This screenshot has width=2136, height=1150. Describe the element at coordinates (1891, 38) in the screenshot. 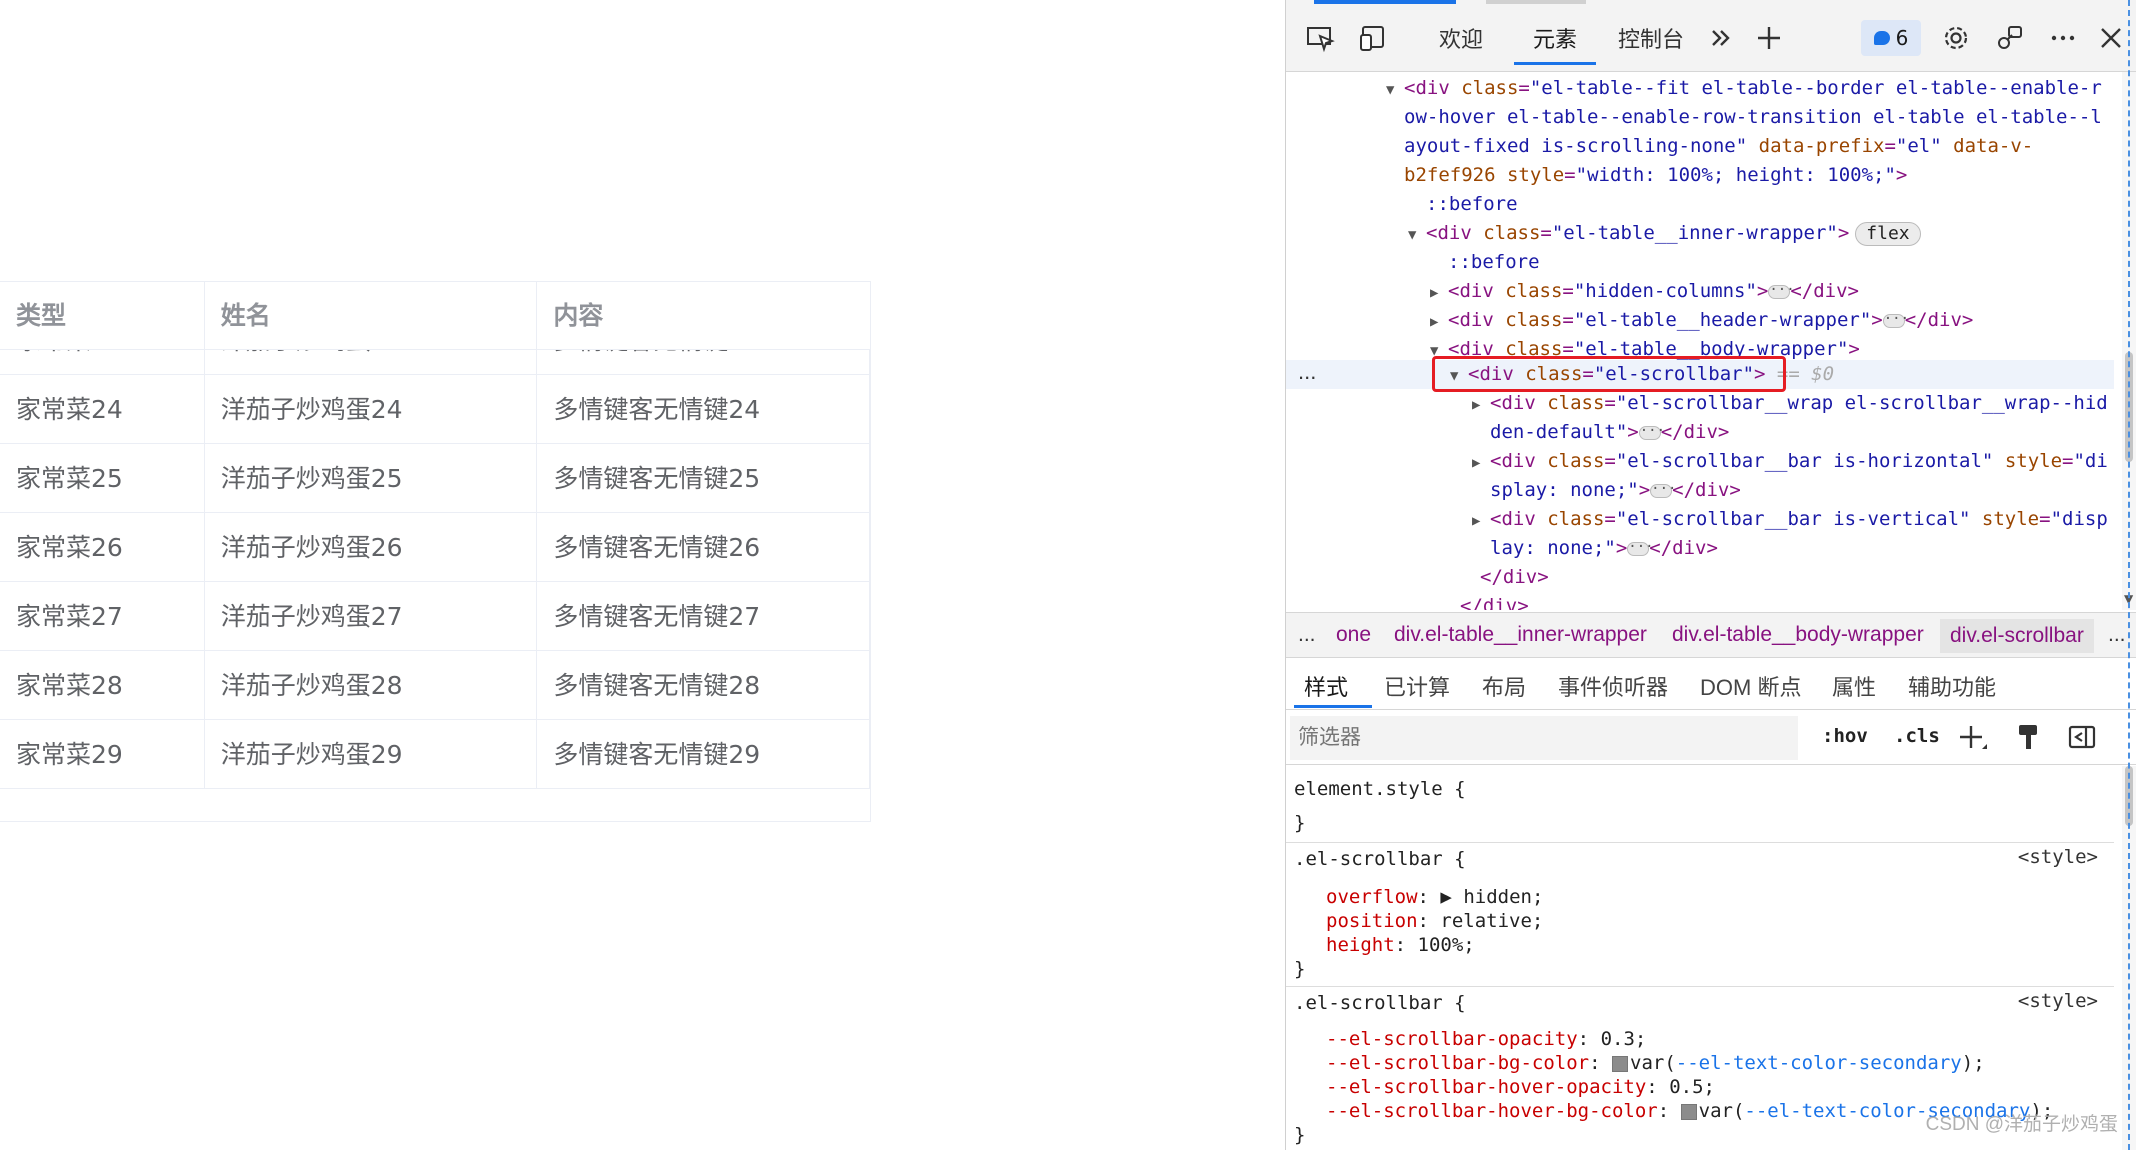

I see `issues-badge: 6` at that location.